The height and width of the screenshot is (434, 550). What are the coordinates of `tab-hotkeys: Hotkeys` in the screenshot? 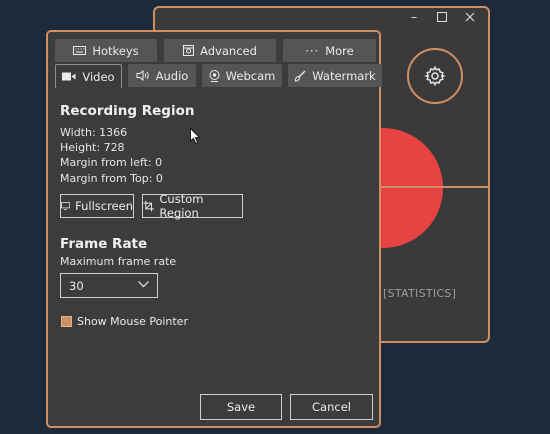 It's located at (106, 50).